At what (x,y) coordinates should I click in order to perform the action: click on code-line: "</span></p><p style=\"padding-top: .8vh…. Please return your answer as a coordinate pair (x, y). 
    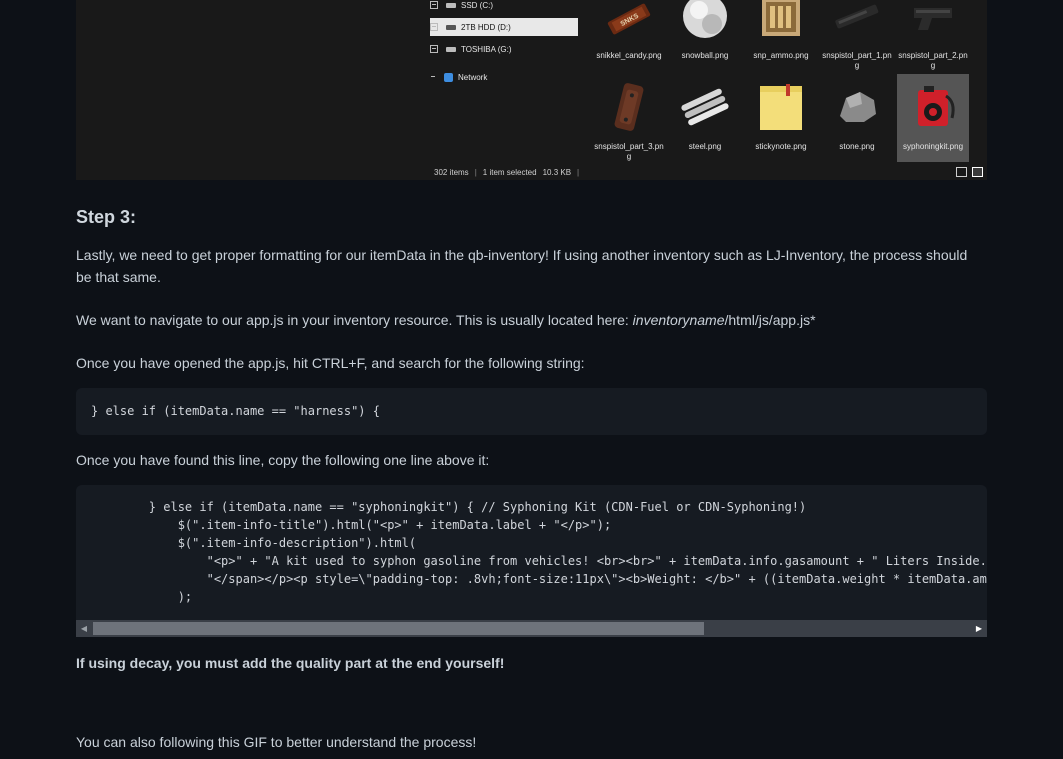
    Looking at the image, I should click on (539, 579).